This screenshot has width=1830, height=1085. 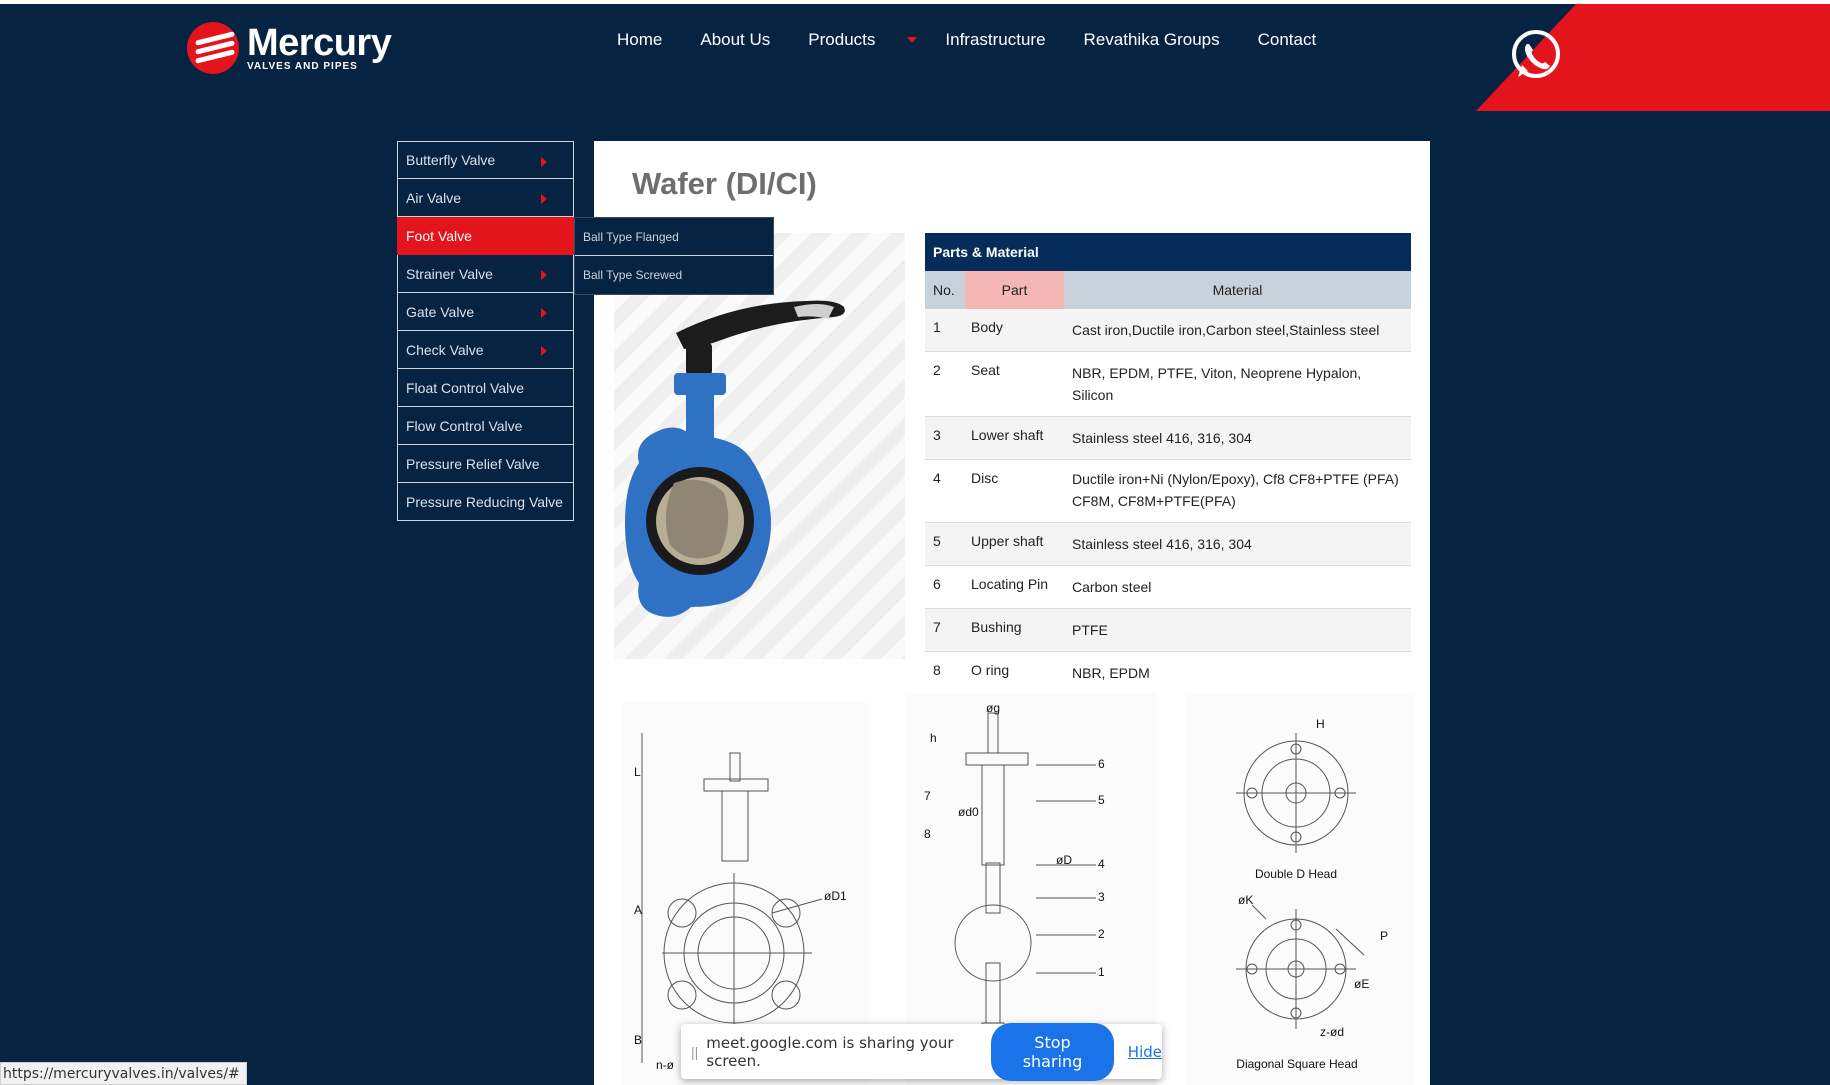 What do you see at coordinates (485, 274) in the screenshot?
I see `menu-strainer-valve: Strainer Valve` at bounding box center [485, 274].